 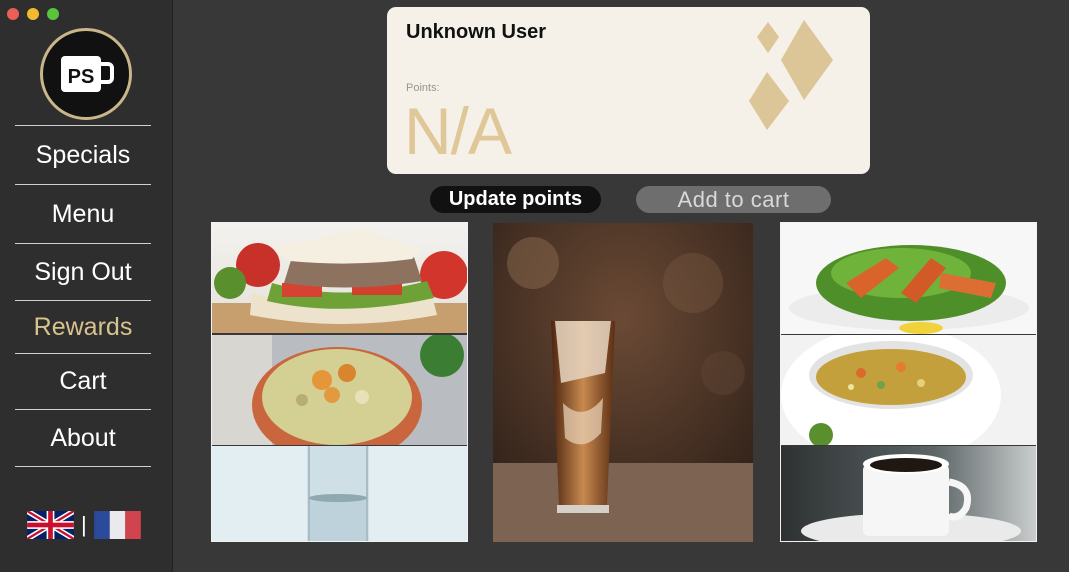 What do you see at coordinates (339, 390) in the screenshot?
I see `product-tile-chicken-curry-bowl` at bounding box center [339, 390].